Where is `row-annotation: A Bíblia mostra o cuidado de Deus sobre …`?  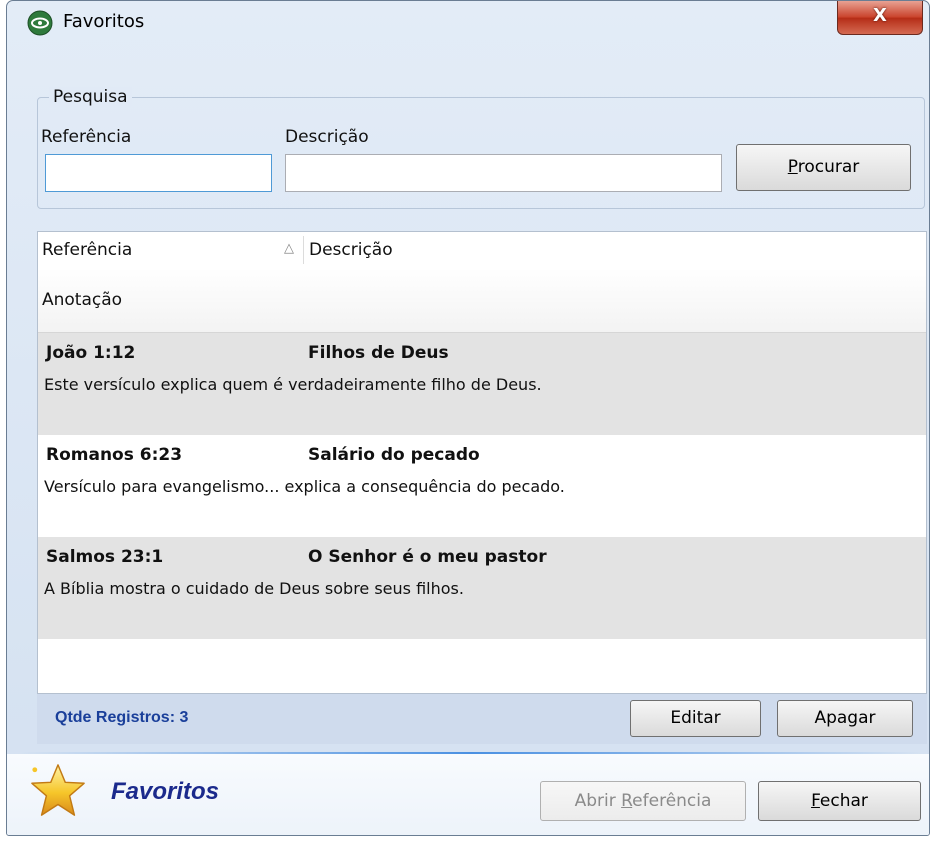 row-annotation: A Bíblia mostra o cuidado de Deus sobre … is located at coordinates (254, 588).